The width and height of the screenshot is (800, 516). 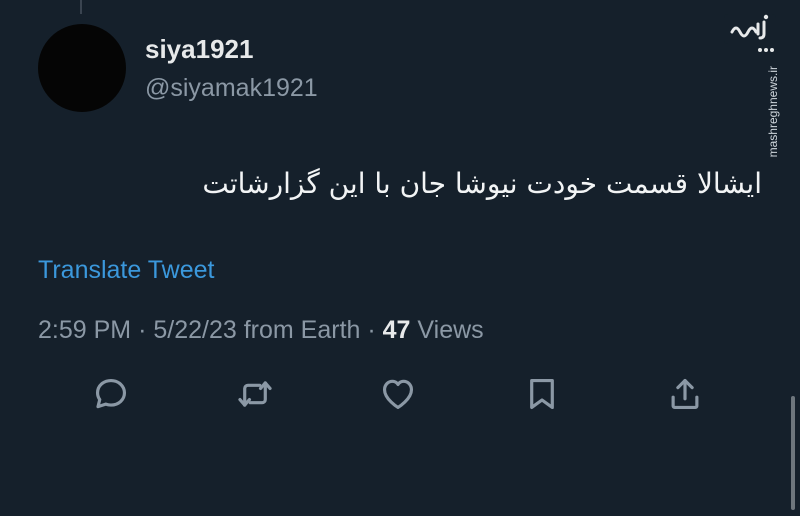 What do you see at coordinates (81, 7) in the screenshot?
I see `thread-connector-line` at bounding box center [81, 7].